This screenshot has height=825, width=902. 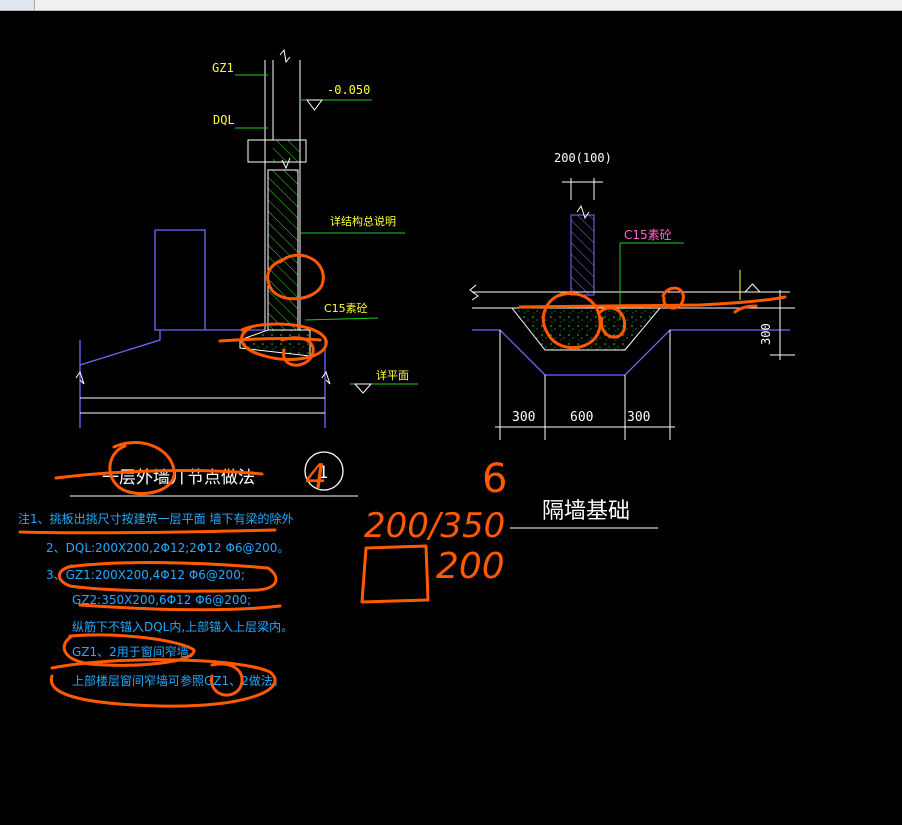 I want to click on title-right: 隔墙基础, so click(x=586, y=511).